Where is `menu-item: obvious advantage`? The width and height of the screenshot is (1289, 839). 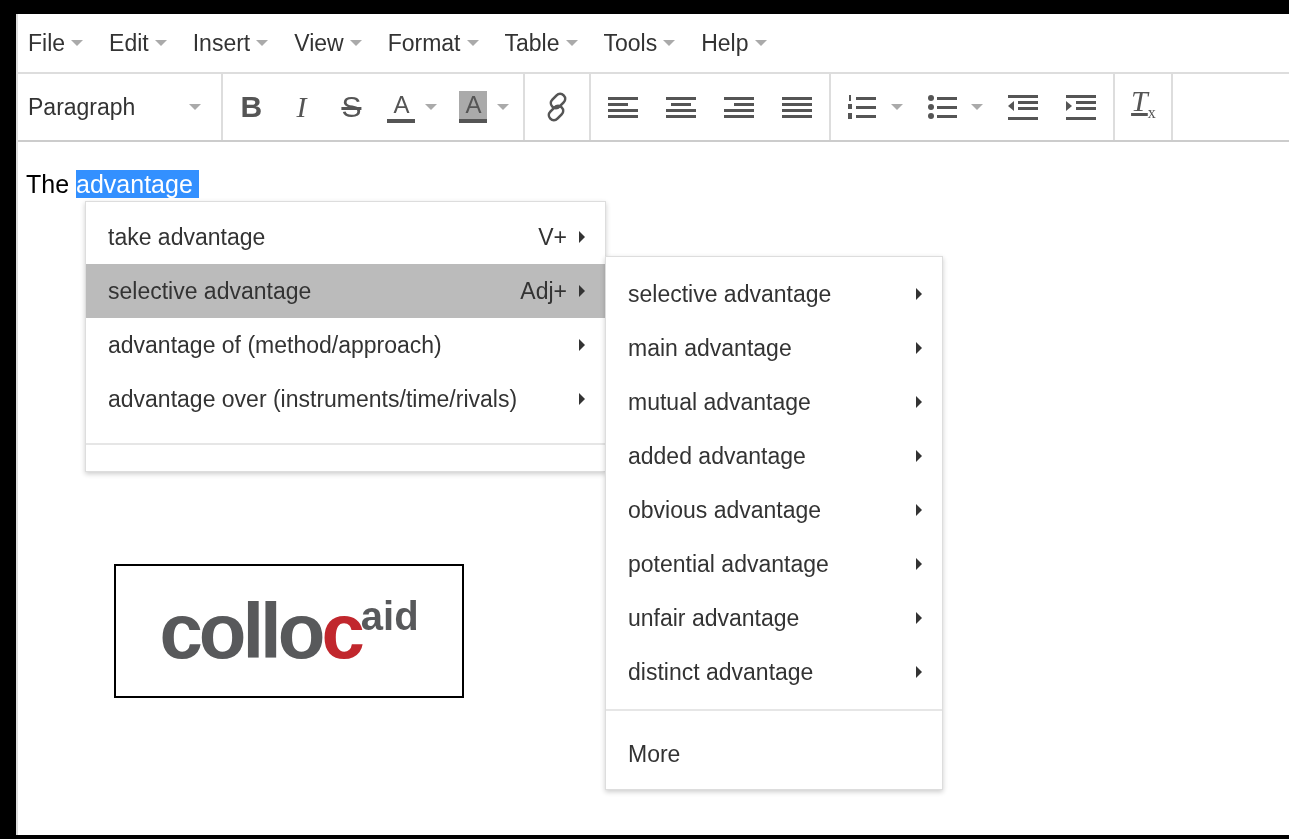
menu-item: obvious advantage is located at coordinates (774, 510).